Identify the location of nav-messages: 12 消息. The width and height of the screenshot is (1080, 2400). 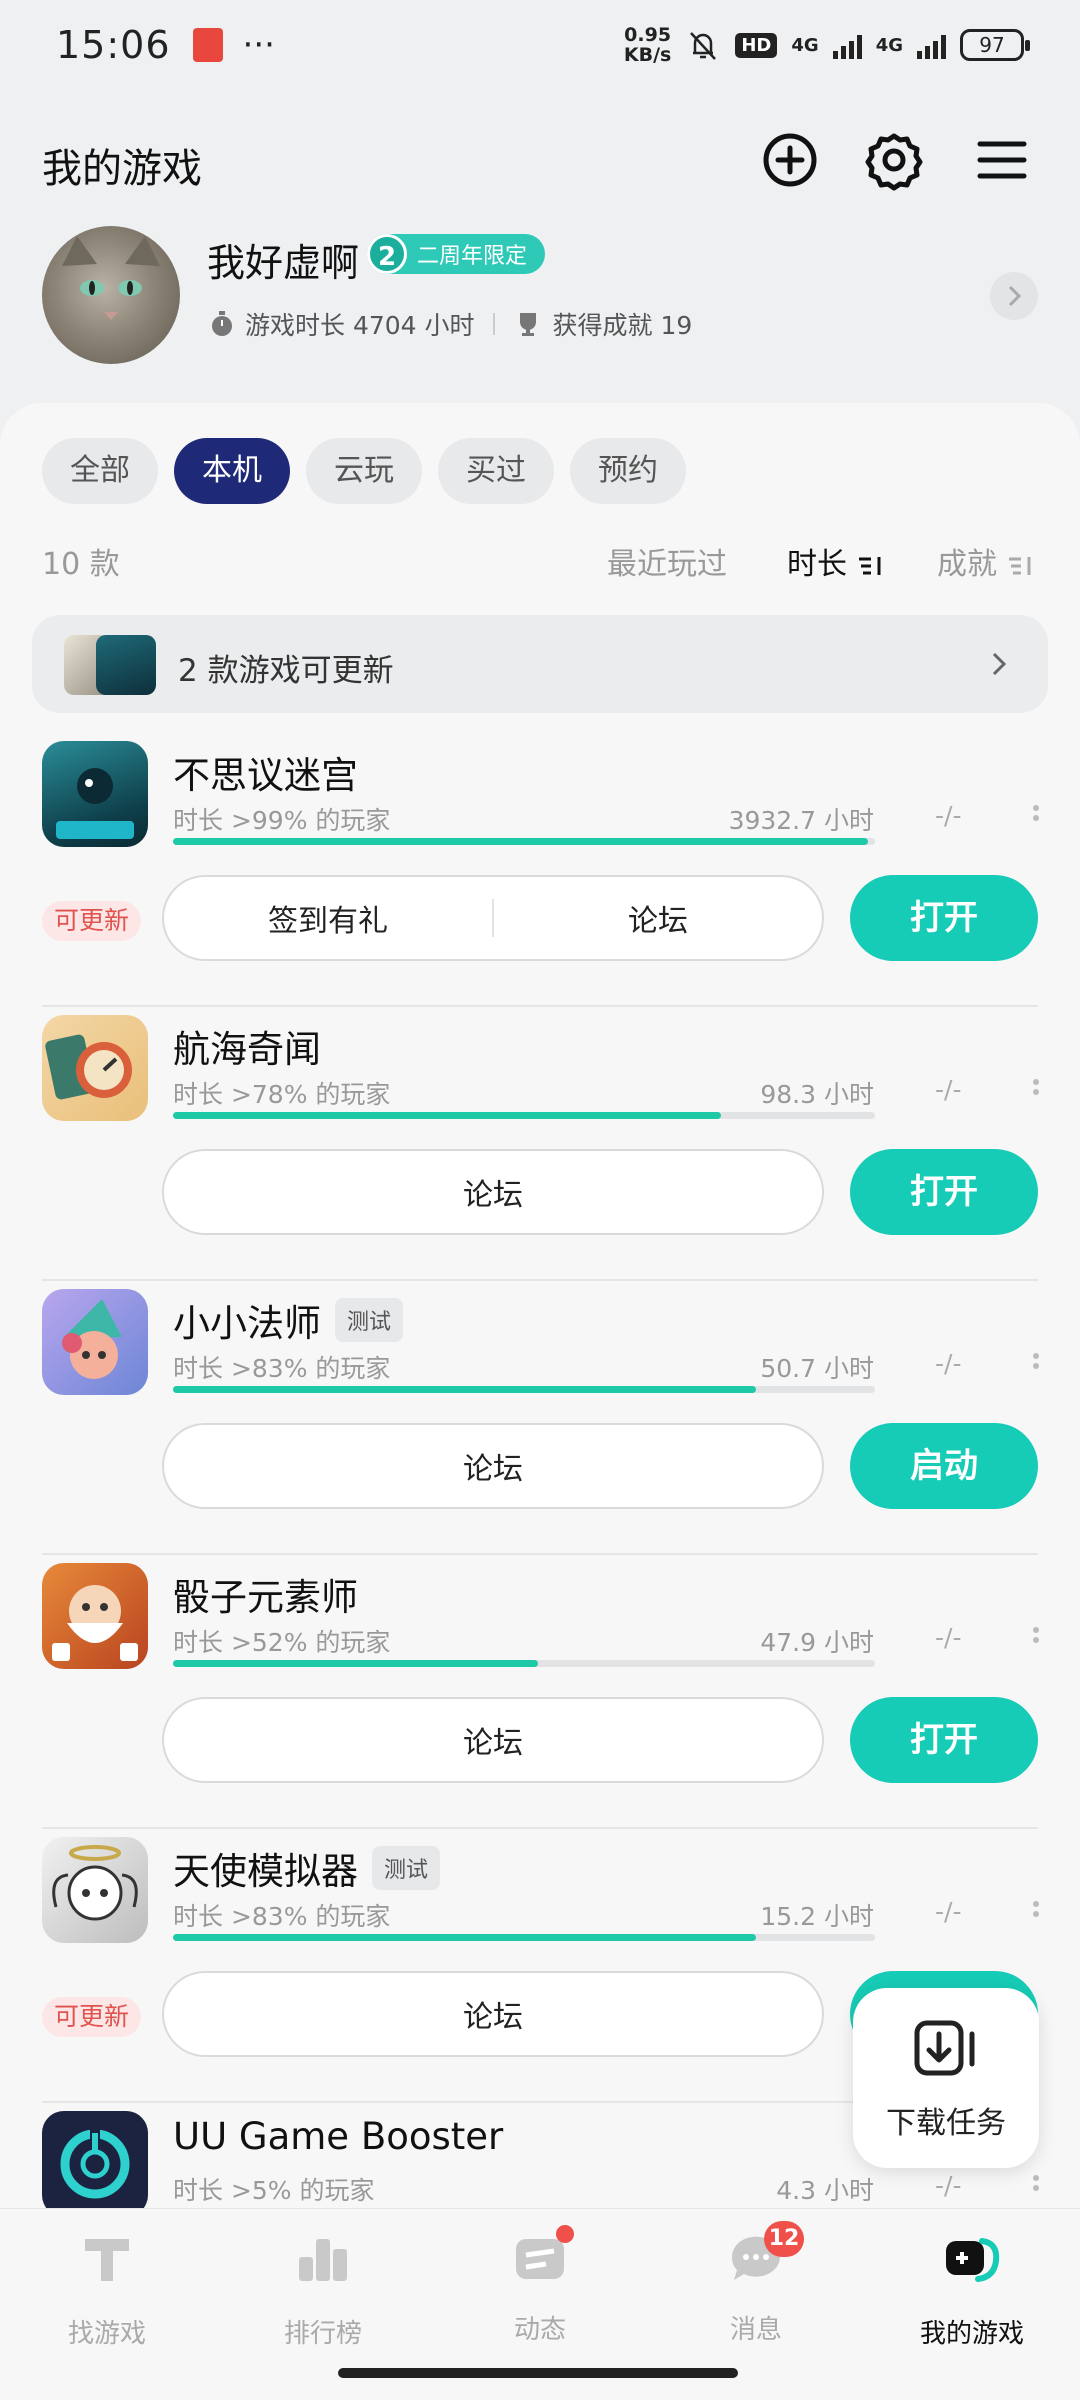
(756, 2283).